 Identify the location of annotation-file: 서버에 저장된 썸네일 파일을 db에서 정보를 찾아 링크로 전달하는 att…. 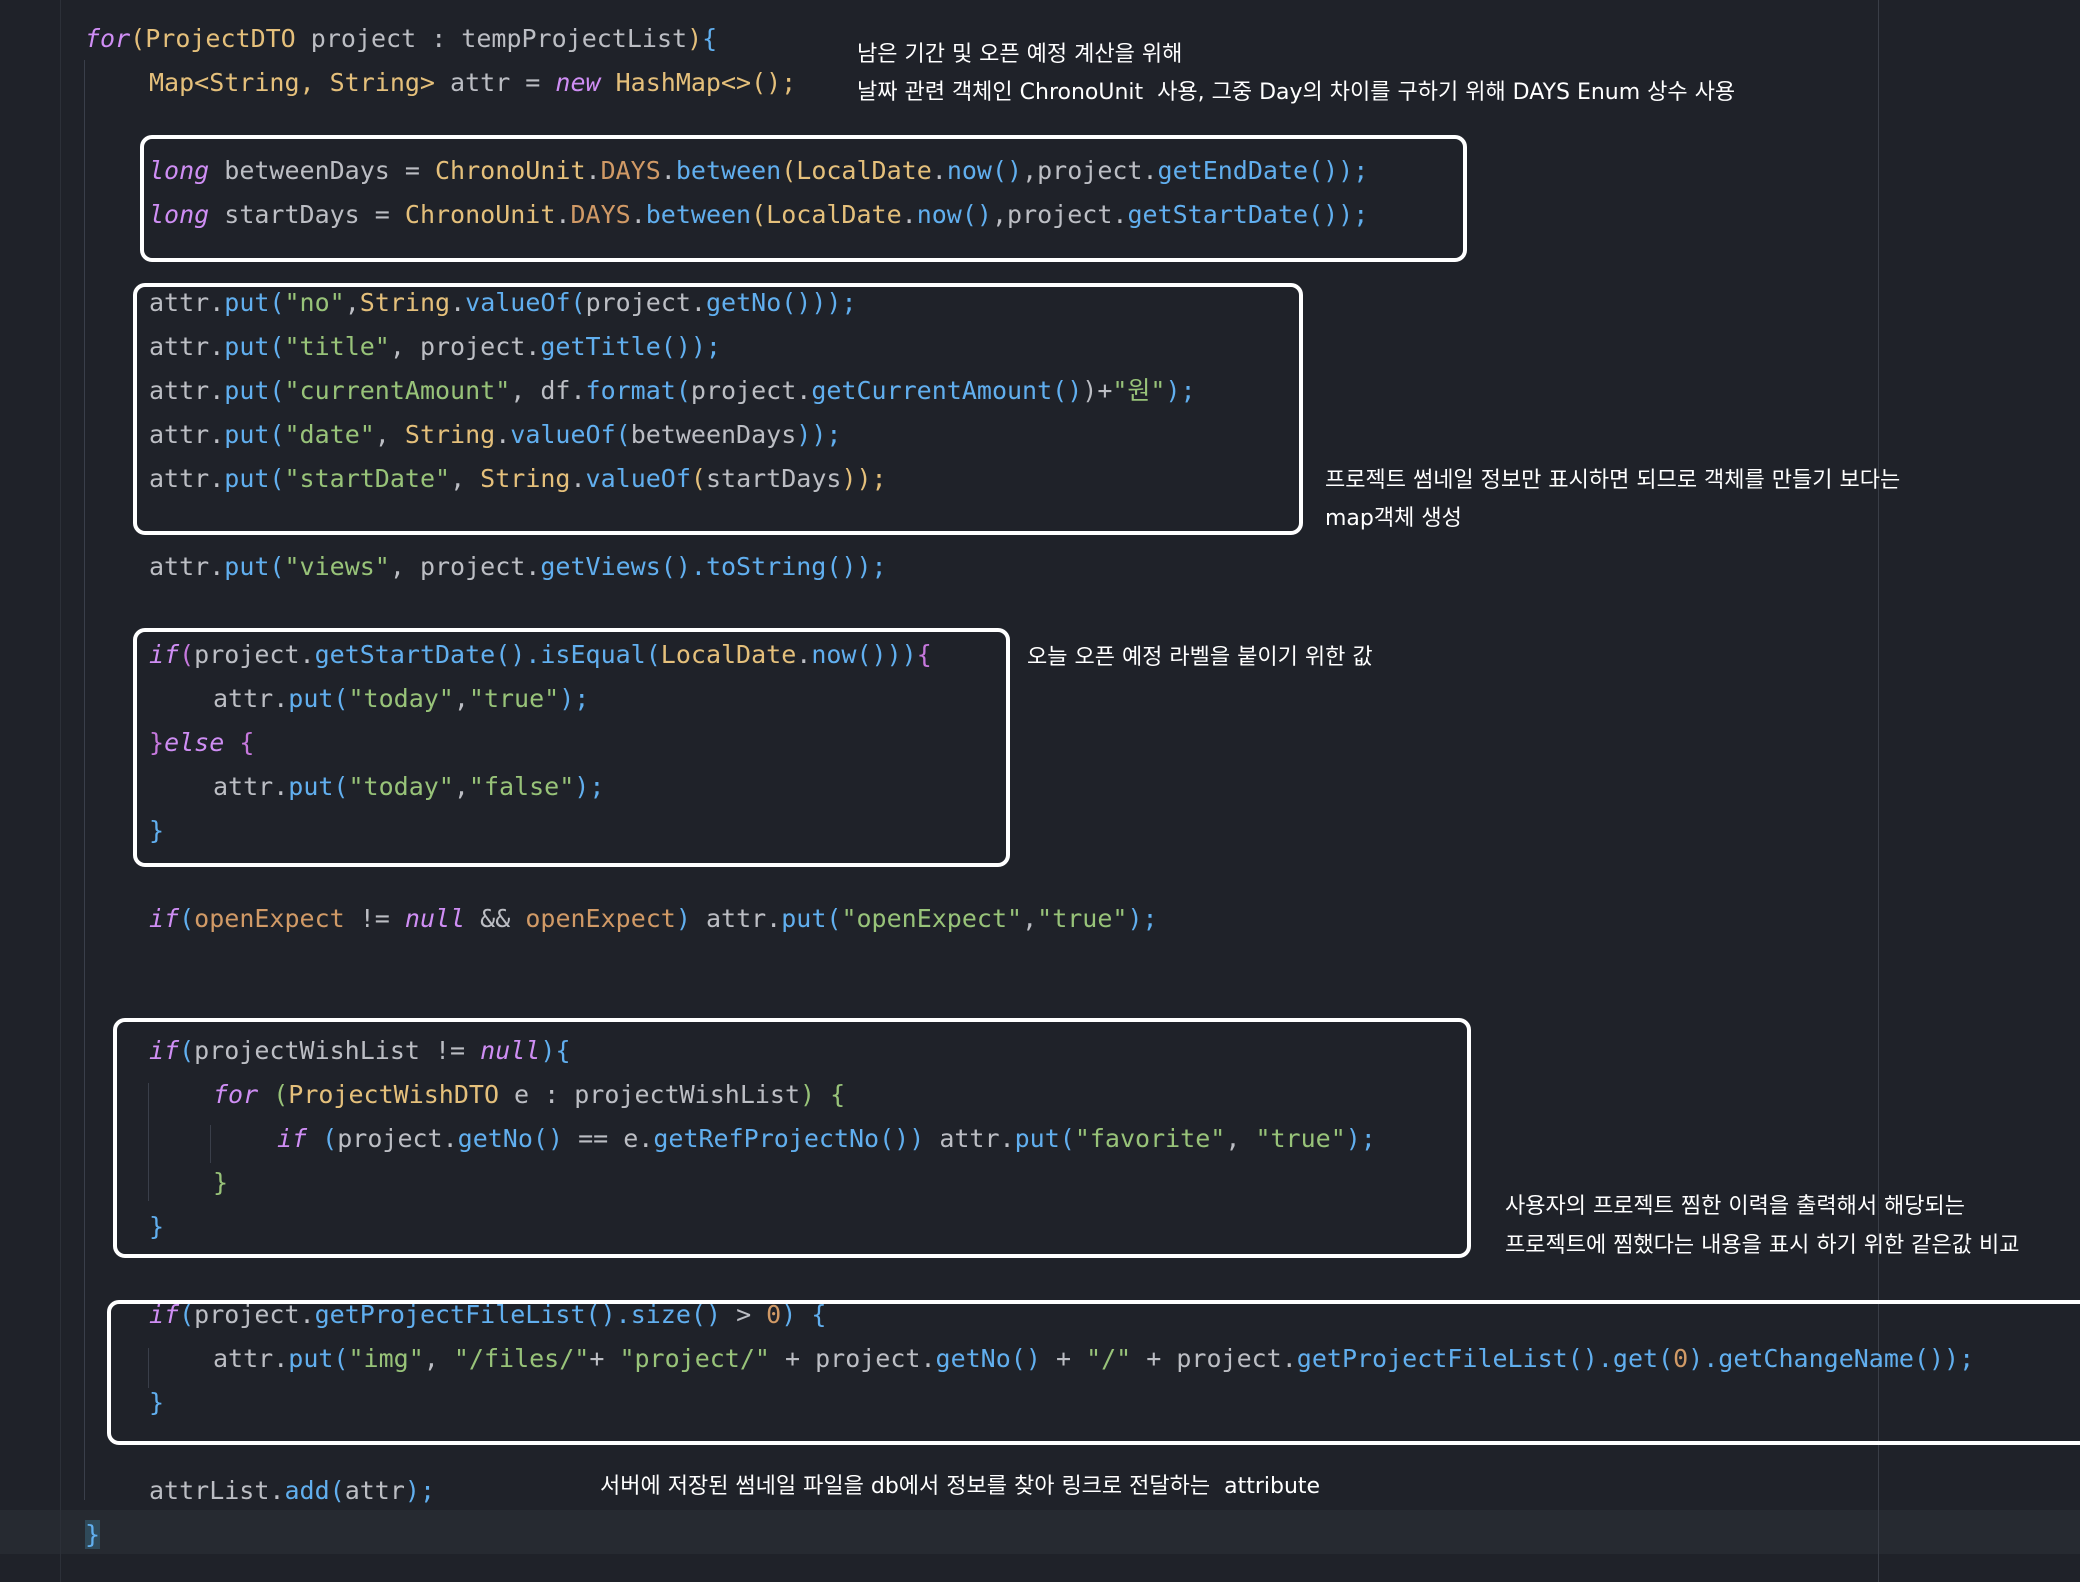
(960, 1486).